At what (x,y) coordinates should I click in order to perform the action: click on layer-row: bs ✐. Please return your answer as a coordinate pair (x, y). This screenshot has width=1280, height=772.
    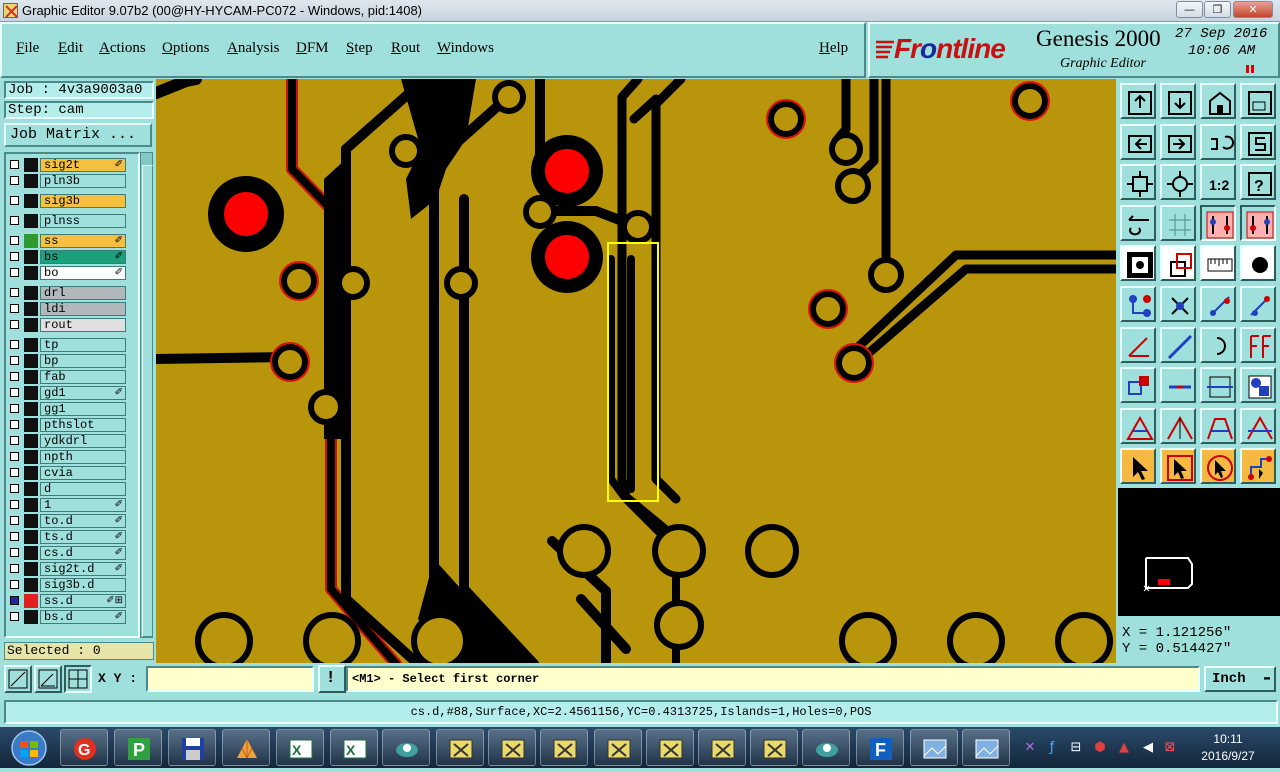
    Looking at the image, I should click on (68, 257).